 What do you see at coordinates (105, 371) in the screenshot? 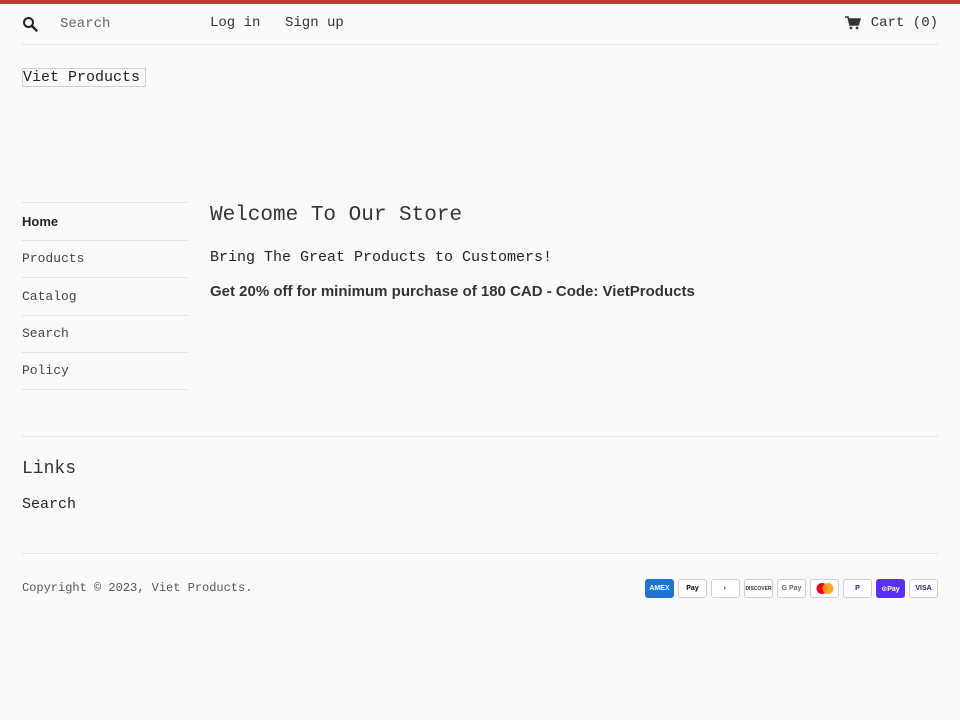
I see `sidebar-item-policy: Policy` at bounding box center [105, 371].